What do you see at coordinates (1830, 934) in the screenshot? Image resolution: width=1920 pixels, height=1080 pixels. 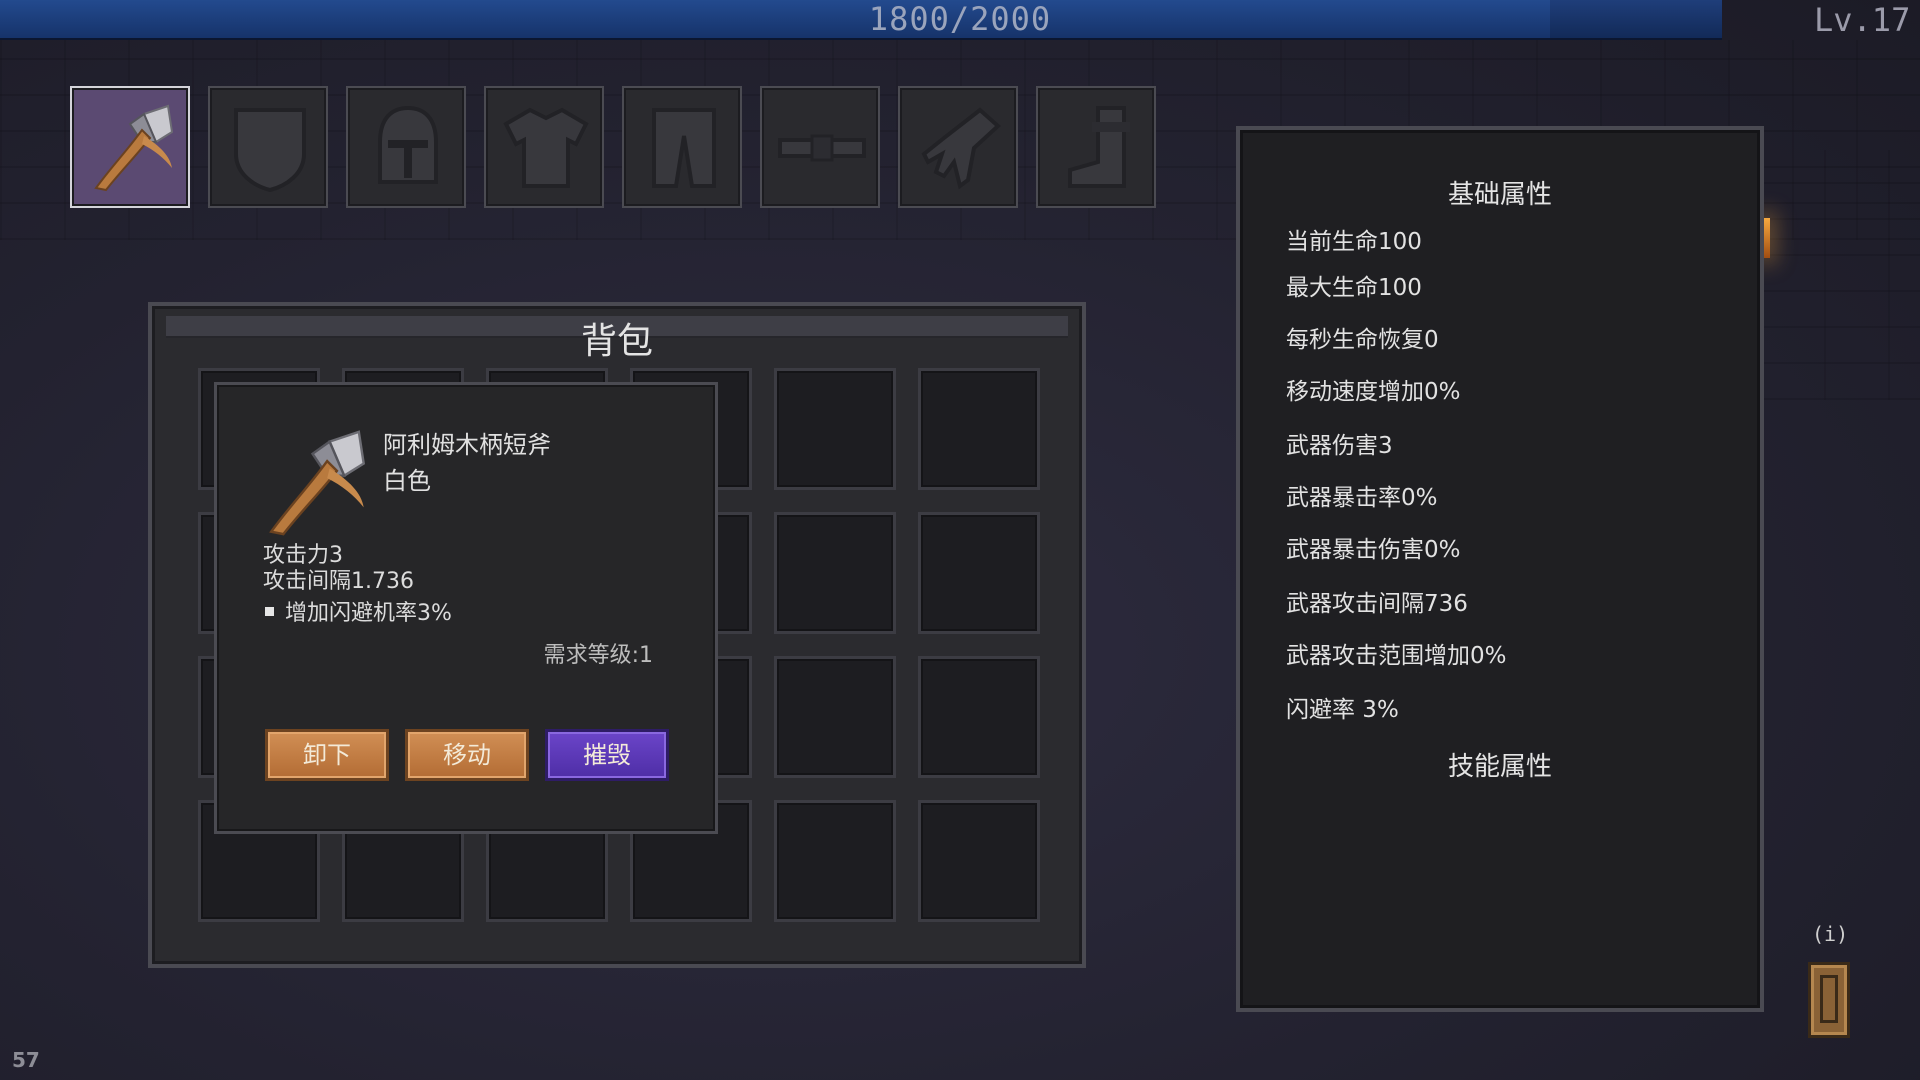 I see `info-label: (i)` at bounding box center [1830, 934].